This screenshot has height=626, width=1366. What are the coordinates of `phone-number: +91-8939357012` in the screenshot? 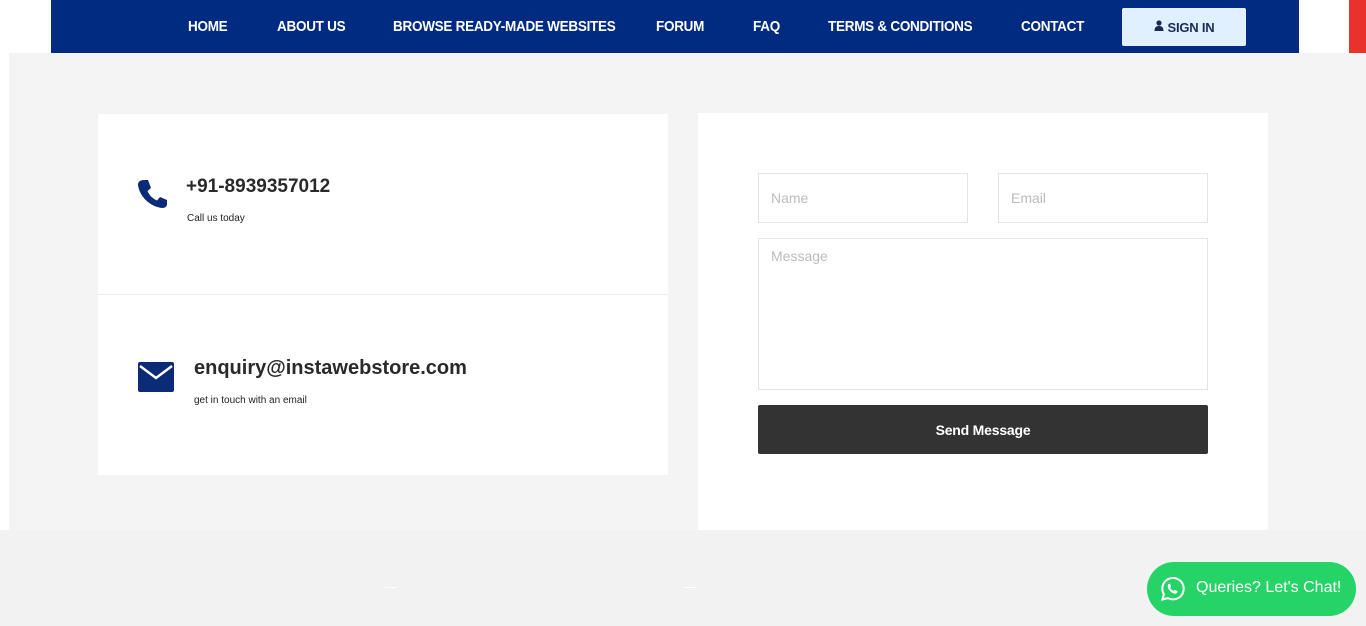 It's located at (258, 187).